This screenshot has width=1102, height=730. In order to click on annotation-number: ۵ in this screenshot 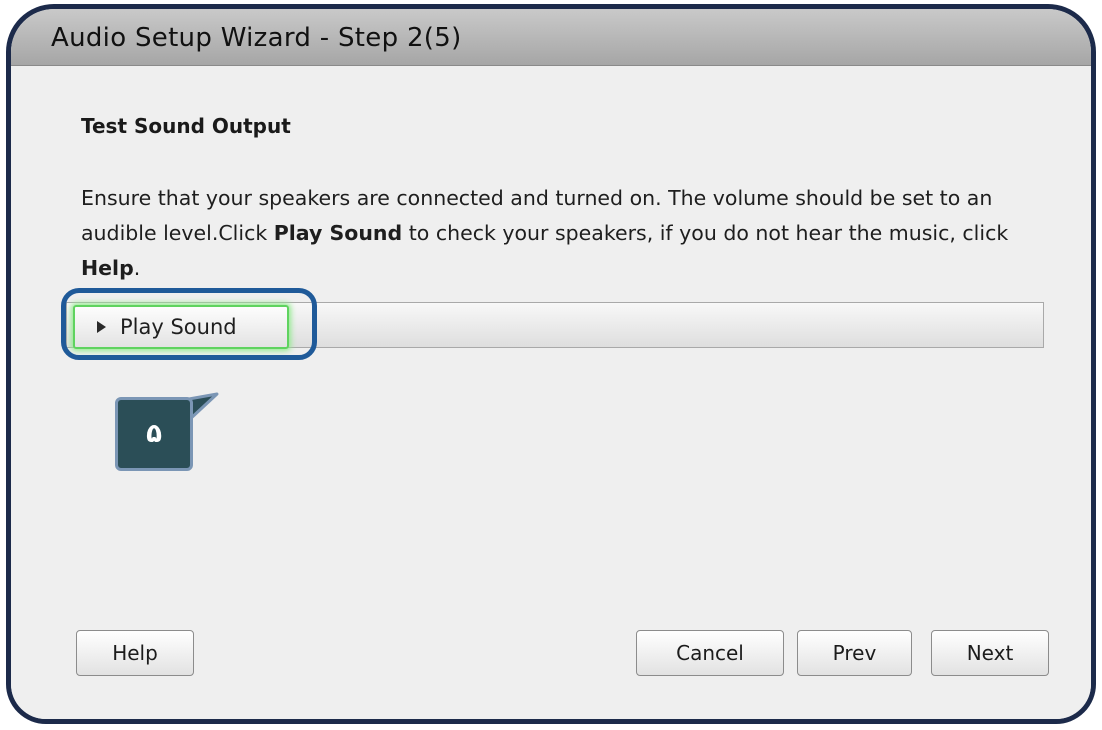, I will do `click(154, 434)`.